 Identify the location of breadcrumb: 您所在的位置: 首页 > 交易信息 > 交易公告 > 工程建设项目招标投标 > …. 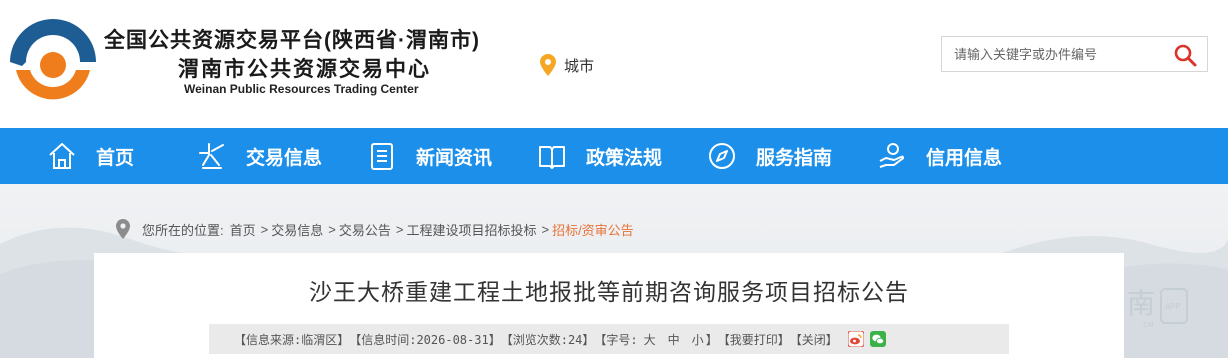
(375, 229).